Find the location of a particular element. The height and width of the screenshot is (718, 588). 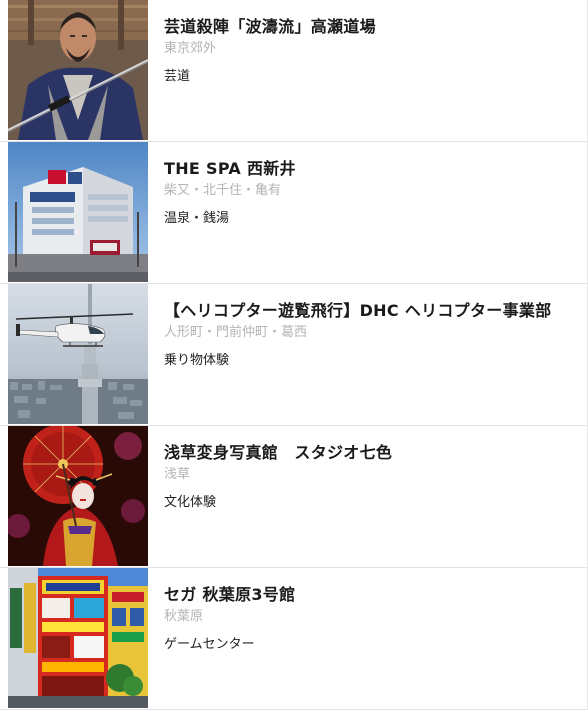

item-category: 乗り物体験 is located at coordinates (197, 360).